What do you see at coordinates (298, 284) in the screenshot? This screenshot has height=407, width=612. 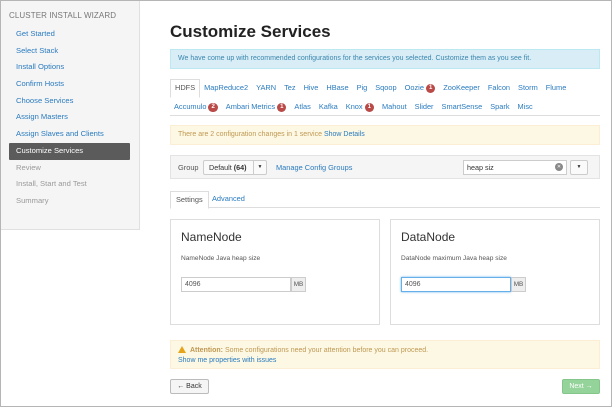 I see `namenode-heap-unit: MB` at bounding box center [298, 284].